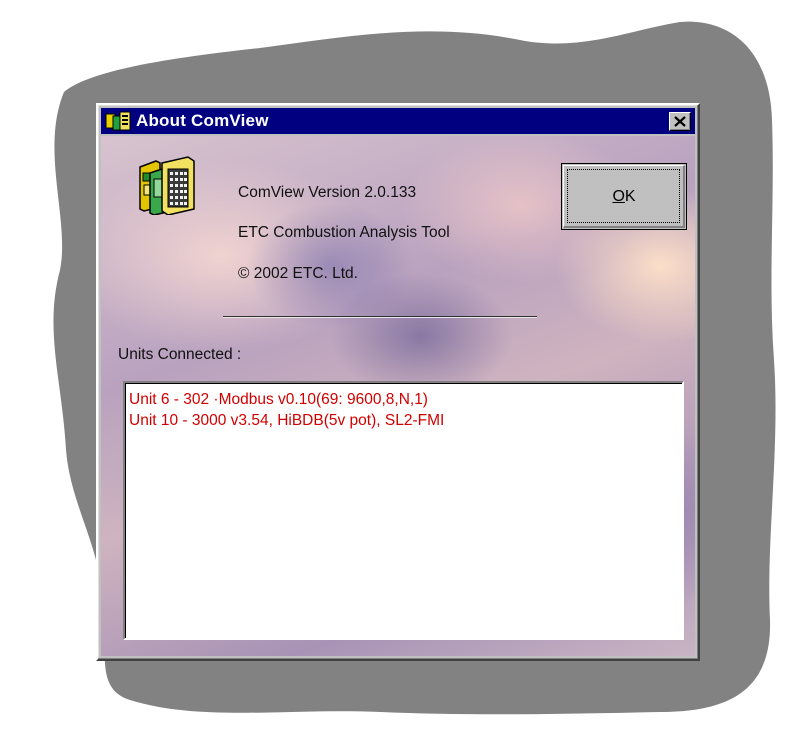 This screenshot has height=731, width=791. Describe the element at coordinates (118, 121) in the screenshot. I see `comview-app-icon` at that location.